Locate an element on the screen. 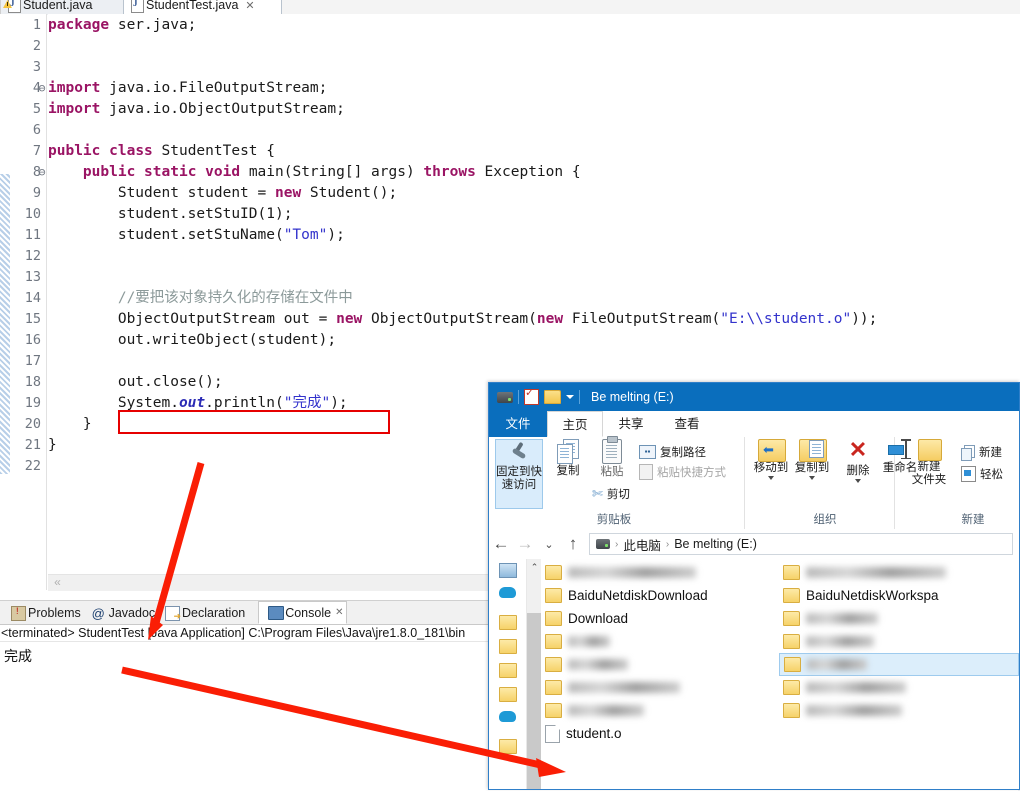 This screenshot has width=1020, height=791. scrollbar-thumb is located at coordinates (534, 701).